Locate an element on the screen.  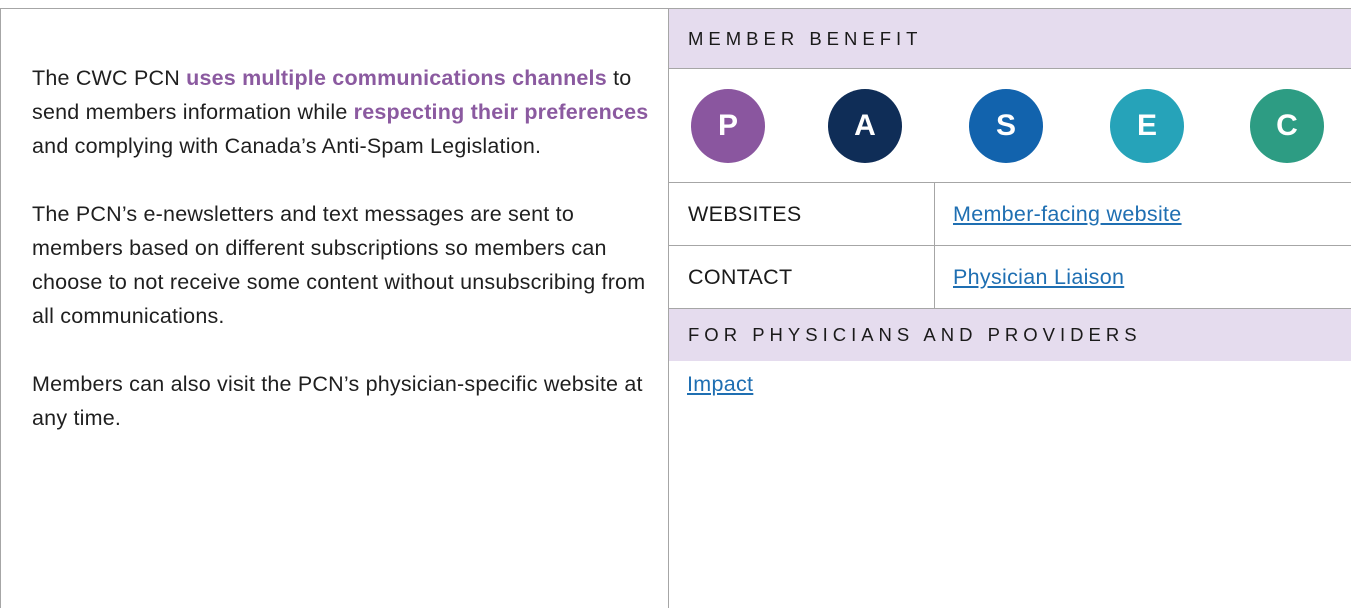
pasec-letter-e: E is located at coordinates (1146, 125).